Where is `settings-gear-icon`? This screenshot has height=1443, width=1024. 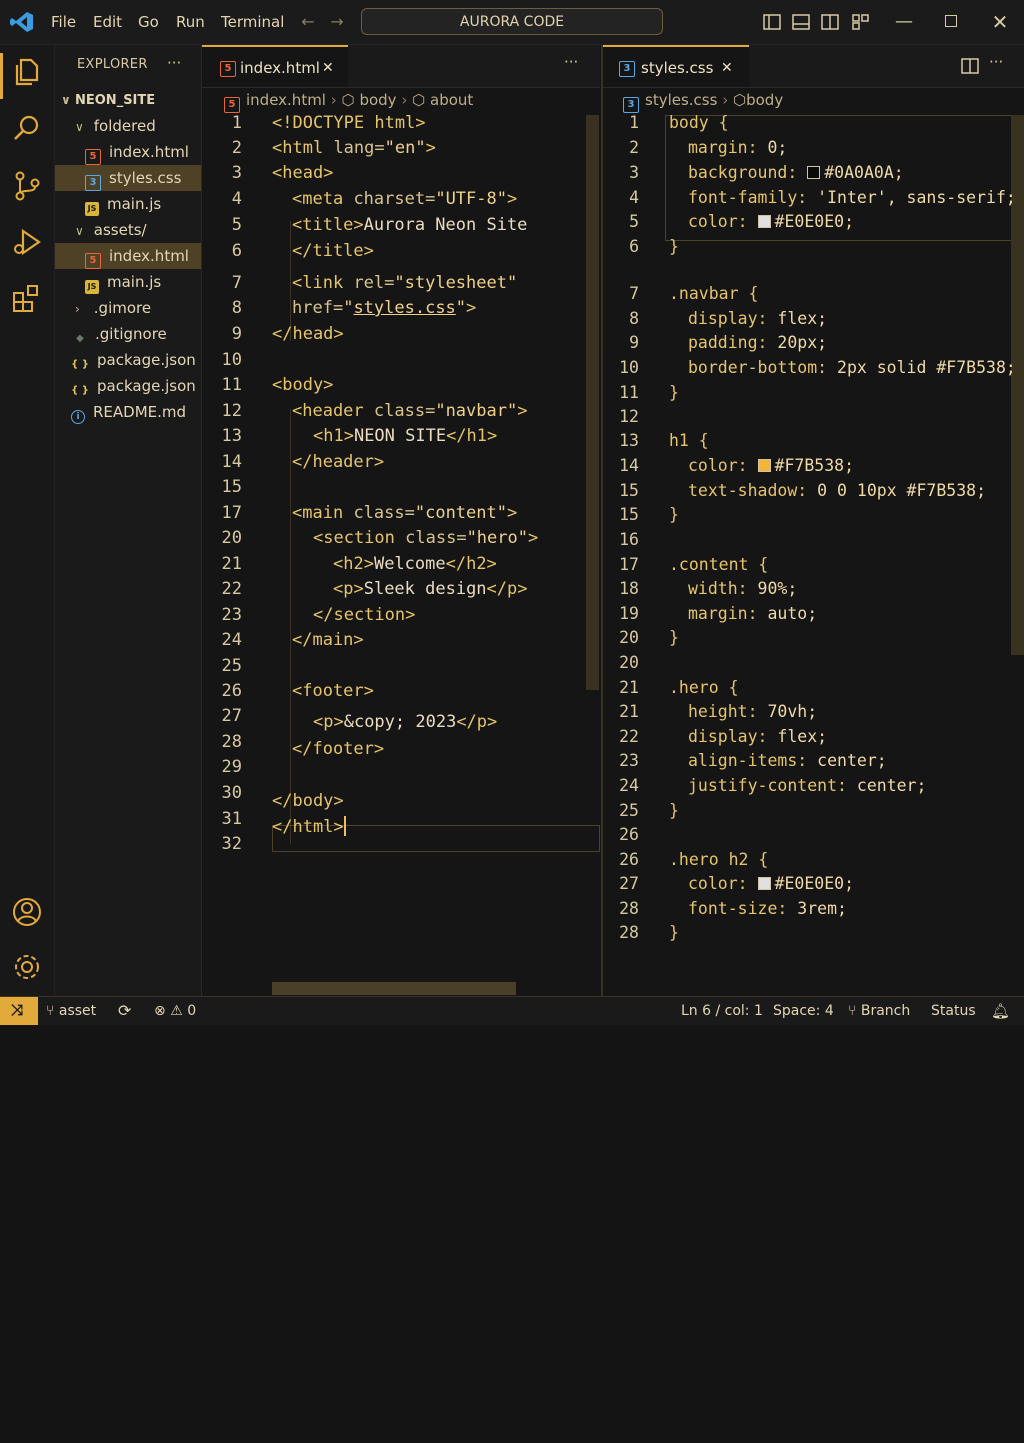 settings-gear-icon is located at coordinates (27, 967).